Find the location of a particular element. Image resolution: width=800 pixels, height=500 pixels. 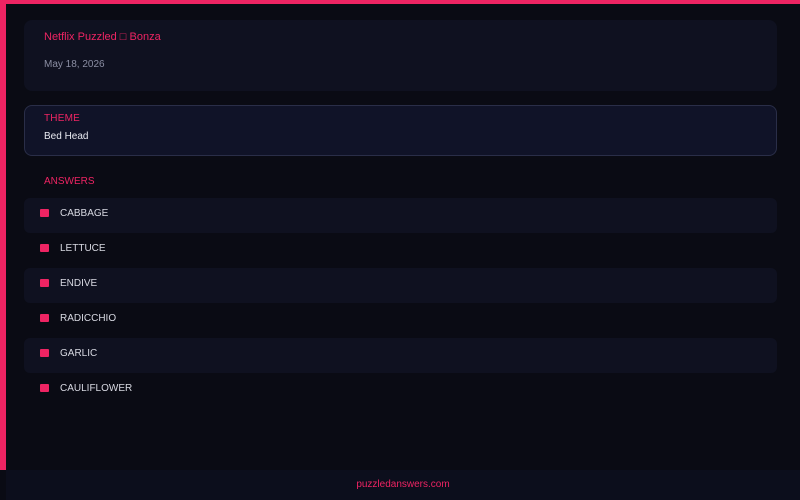

answer-text: GARLIC is located at coordinates (79, 353).